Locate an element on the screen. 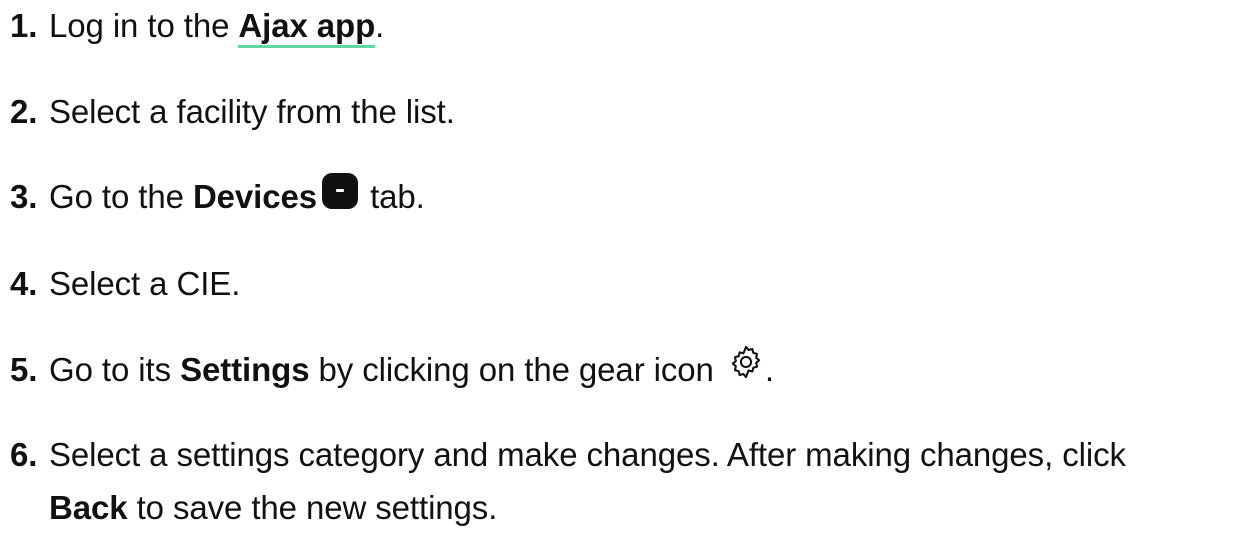 This screenshot has height=534, width=1243. step-number: 5. is located at coordinates (24, 369).